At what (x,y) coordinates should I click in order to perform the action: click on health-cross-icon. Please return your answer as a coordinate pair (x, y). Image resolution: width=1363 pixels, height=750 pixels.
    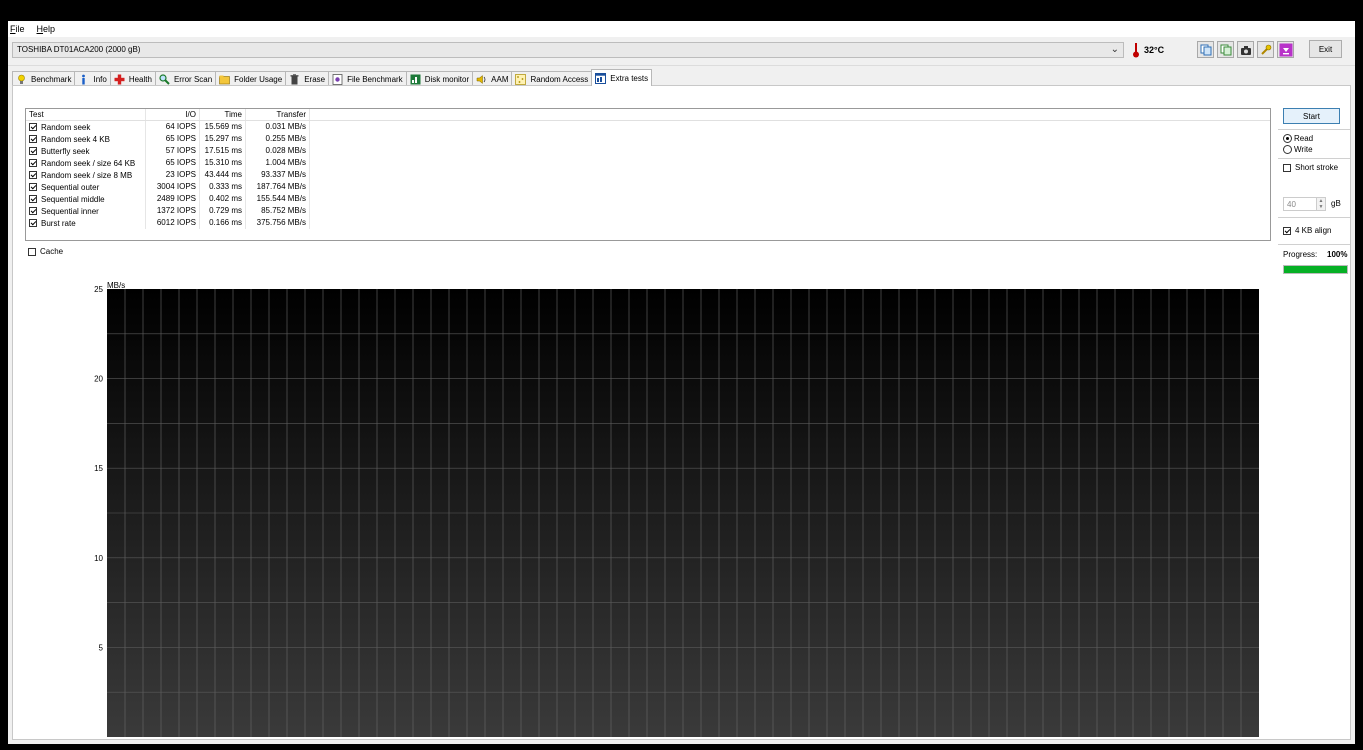
    Looking at the image, I should click on (119, 79).